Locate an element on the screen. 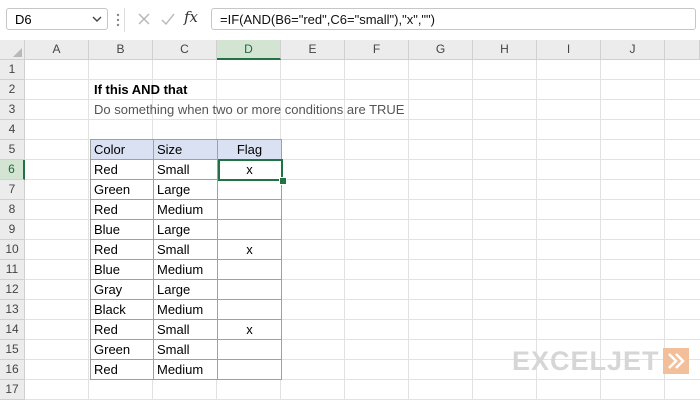 This screenshot has width=700, height=400. row-header-8: 8 is located at coordinates (12, 210).